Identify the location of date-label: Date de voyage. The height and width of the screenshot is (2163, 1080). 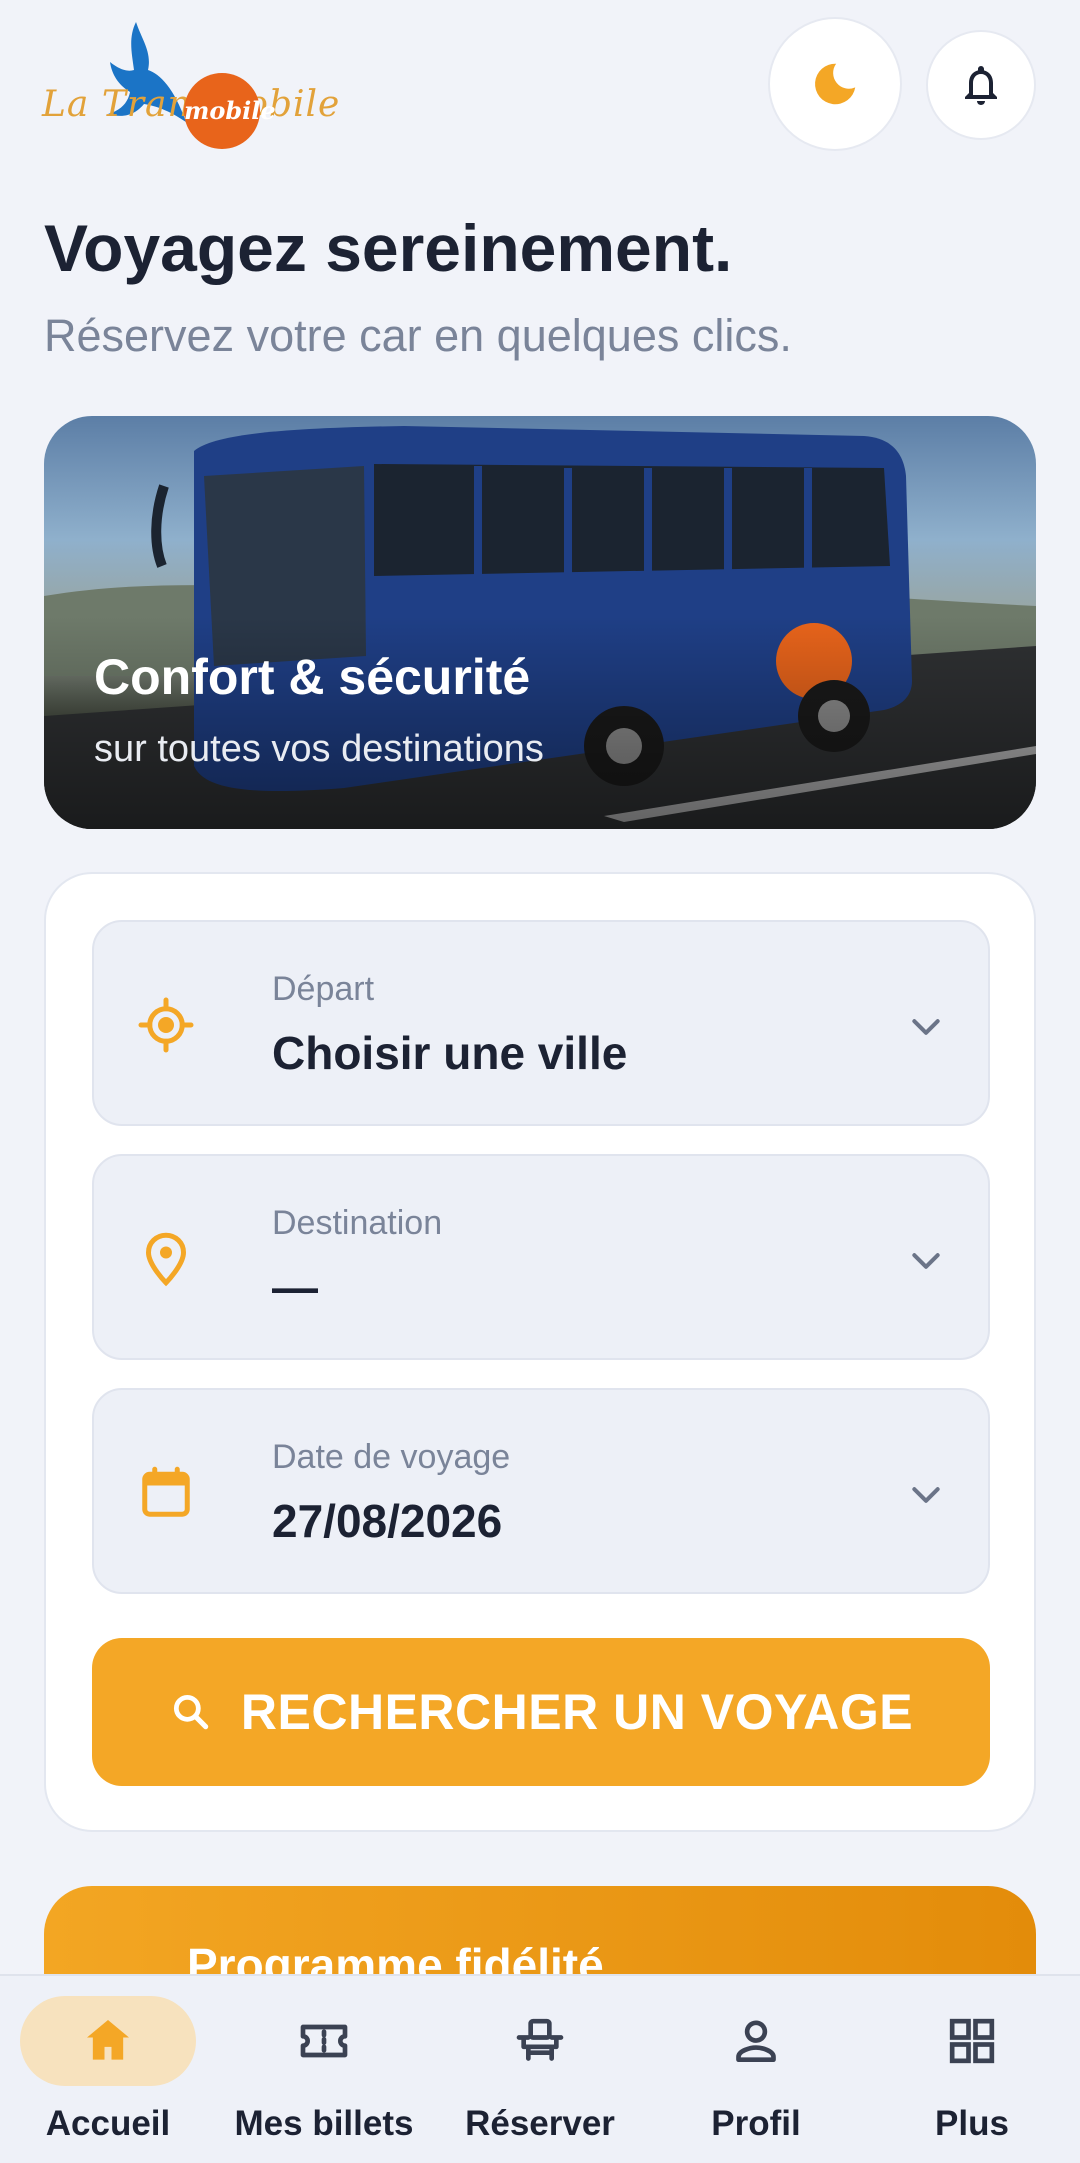
(391, 1457).